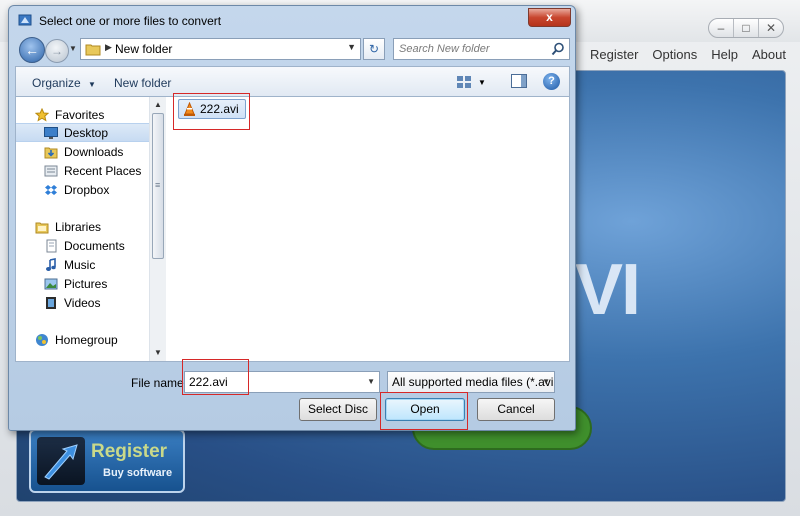 The image size is (800, 516). I want to click on organize-label: Organize, so click(56, 83).